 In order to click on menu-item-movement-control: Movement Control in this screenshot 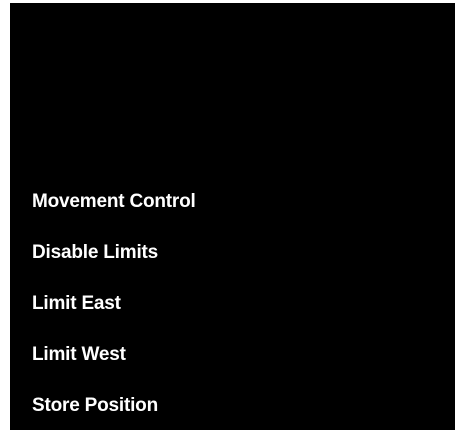, I will do `click(114, 211)`.